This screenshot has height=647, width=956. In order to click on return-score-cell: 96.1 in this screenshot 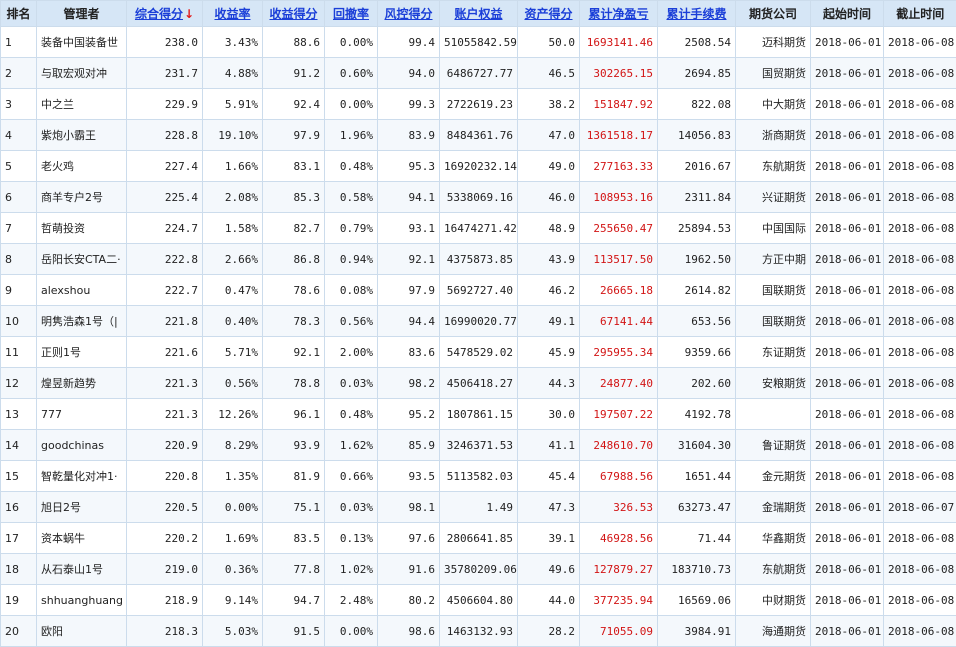, I will do `click(294, 414)`.